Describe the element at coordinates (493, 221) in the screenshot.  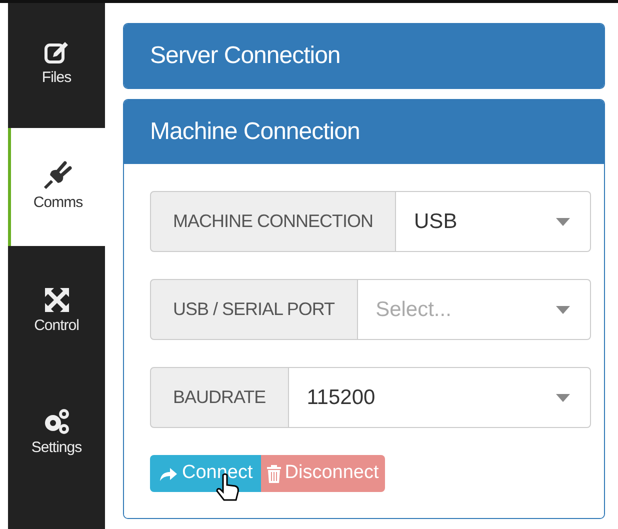
I see `select-field: USB` at that location.